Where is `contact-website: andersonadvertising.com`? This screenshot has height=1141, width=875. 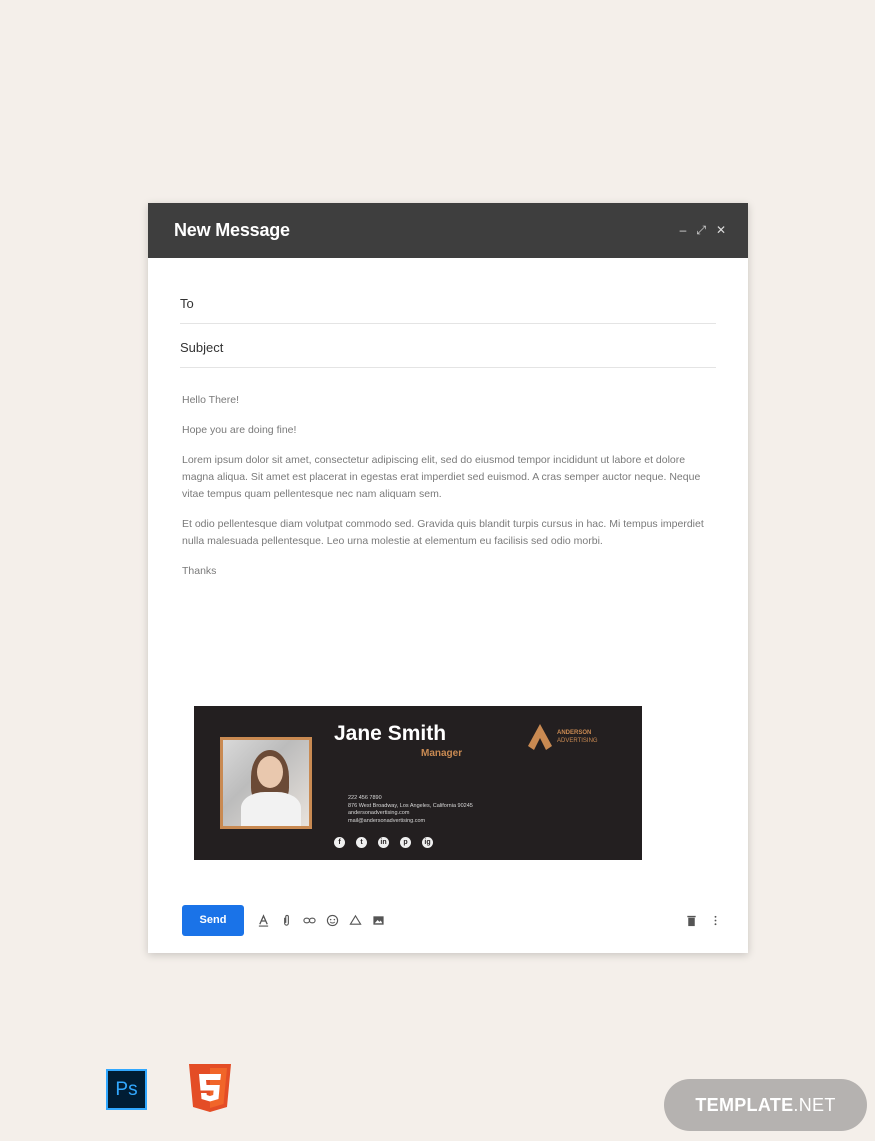 contact-website: andersonadvertising.com is located at coordinates (410, 814).